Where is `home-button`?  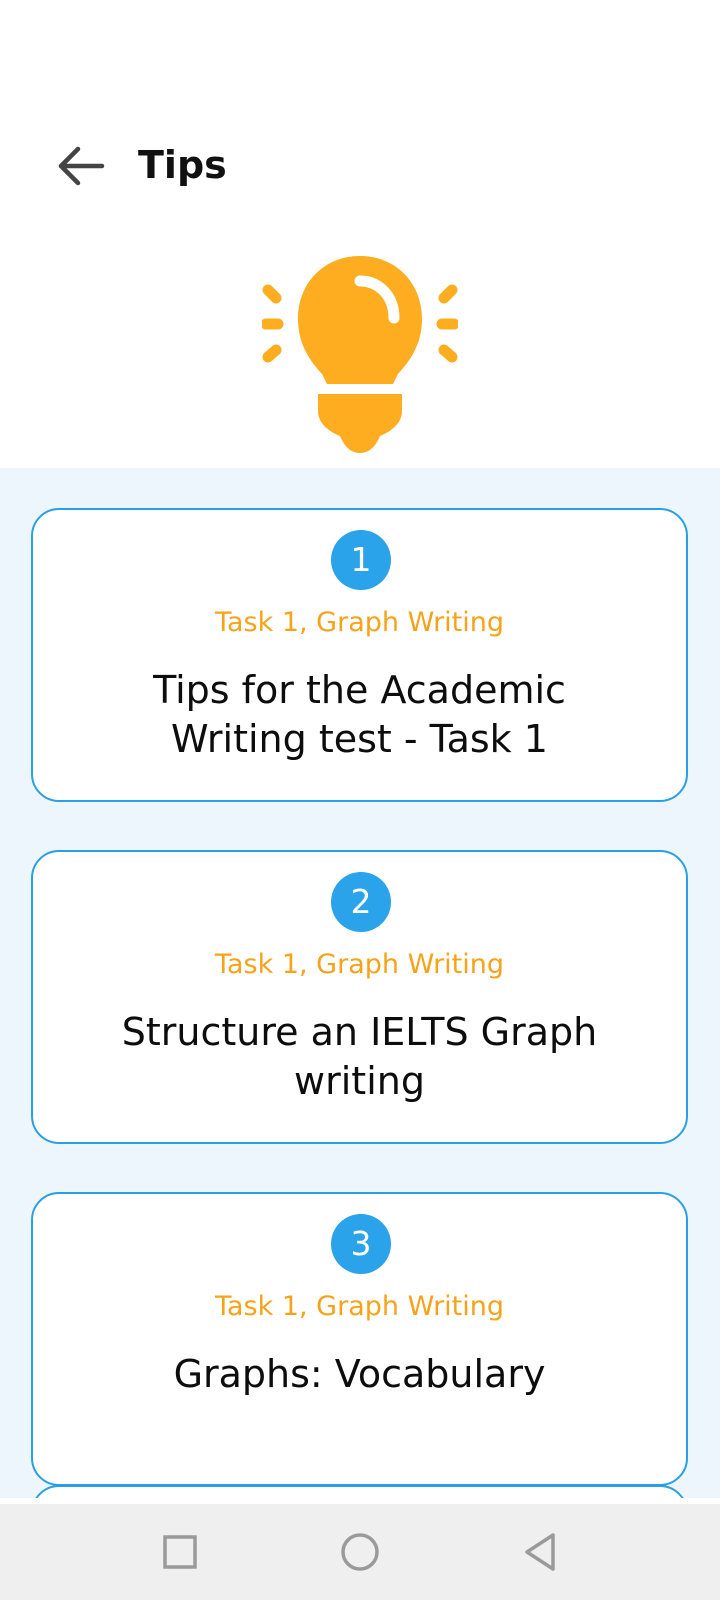
home-button is located at coordinates (360, 1552).